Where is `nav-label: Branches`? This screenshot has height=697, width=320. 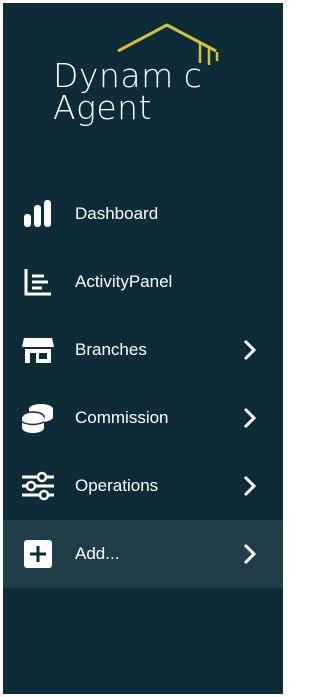
nav-label: Branches is located at coordinates (111, 349).